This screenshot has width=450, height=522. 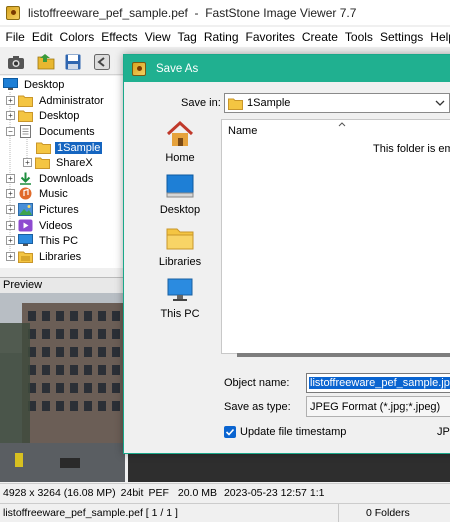 I want to click on menu-tag: Tag, so click(x=187, y=37).